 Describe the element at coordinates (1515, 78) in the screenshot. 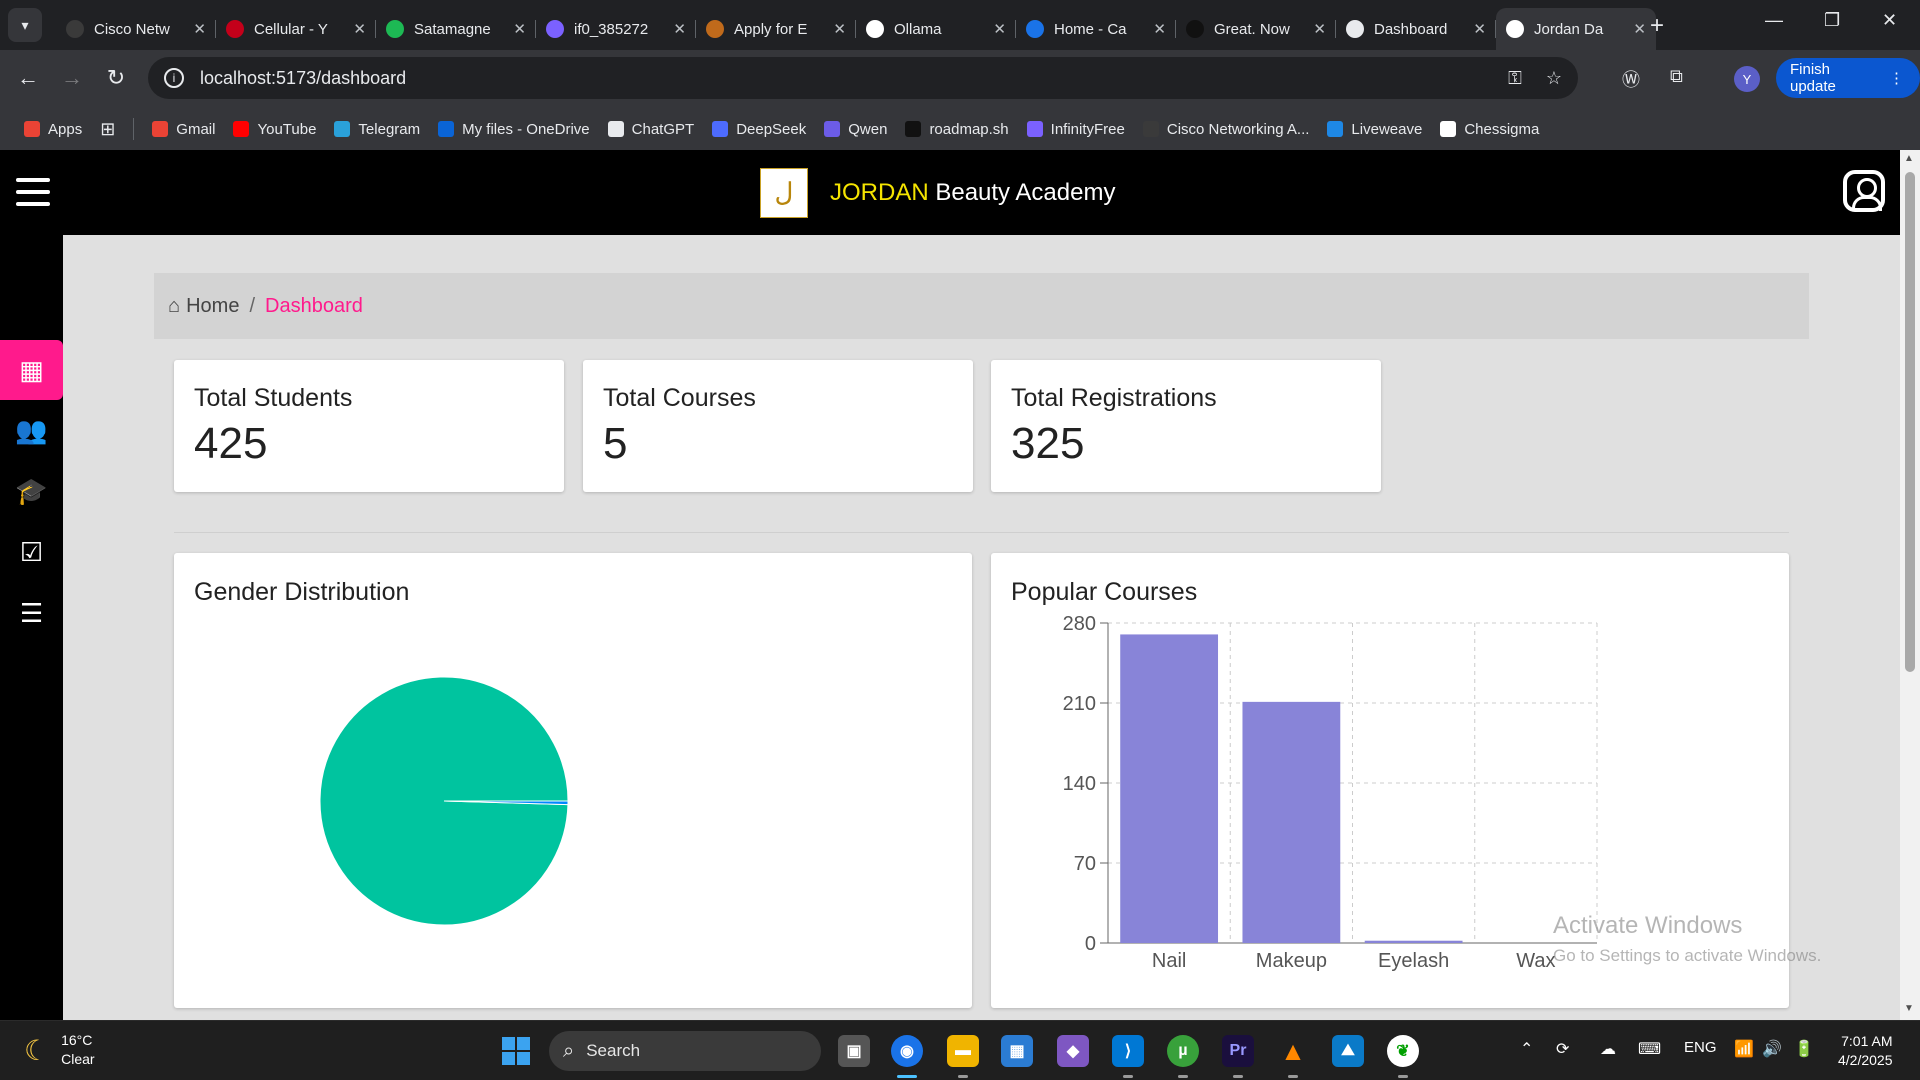

I see `password-key-icon: ⚿` at that location.